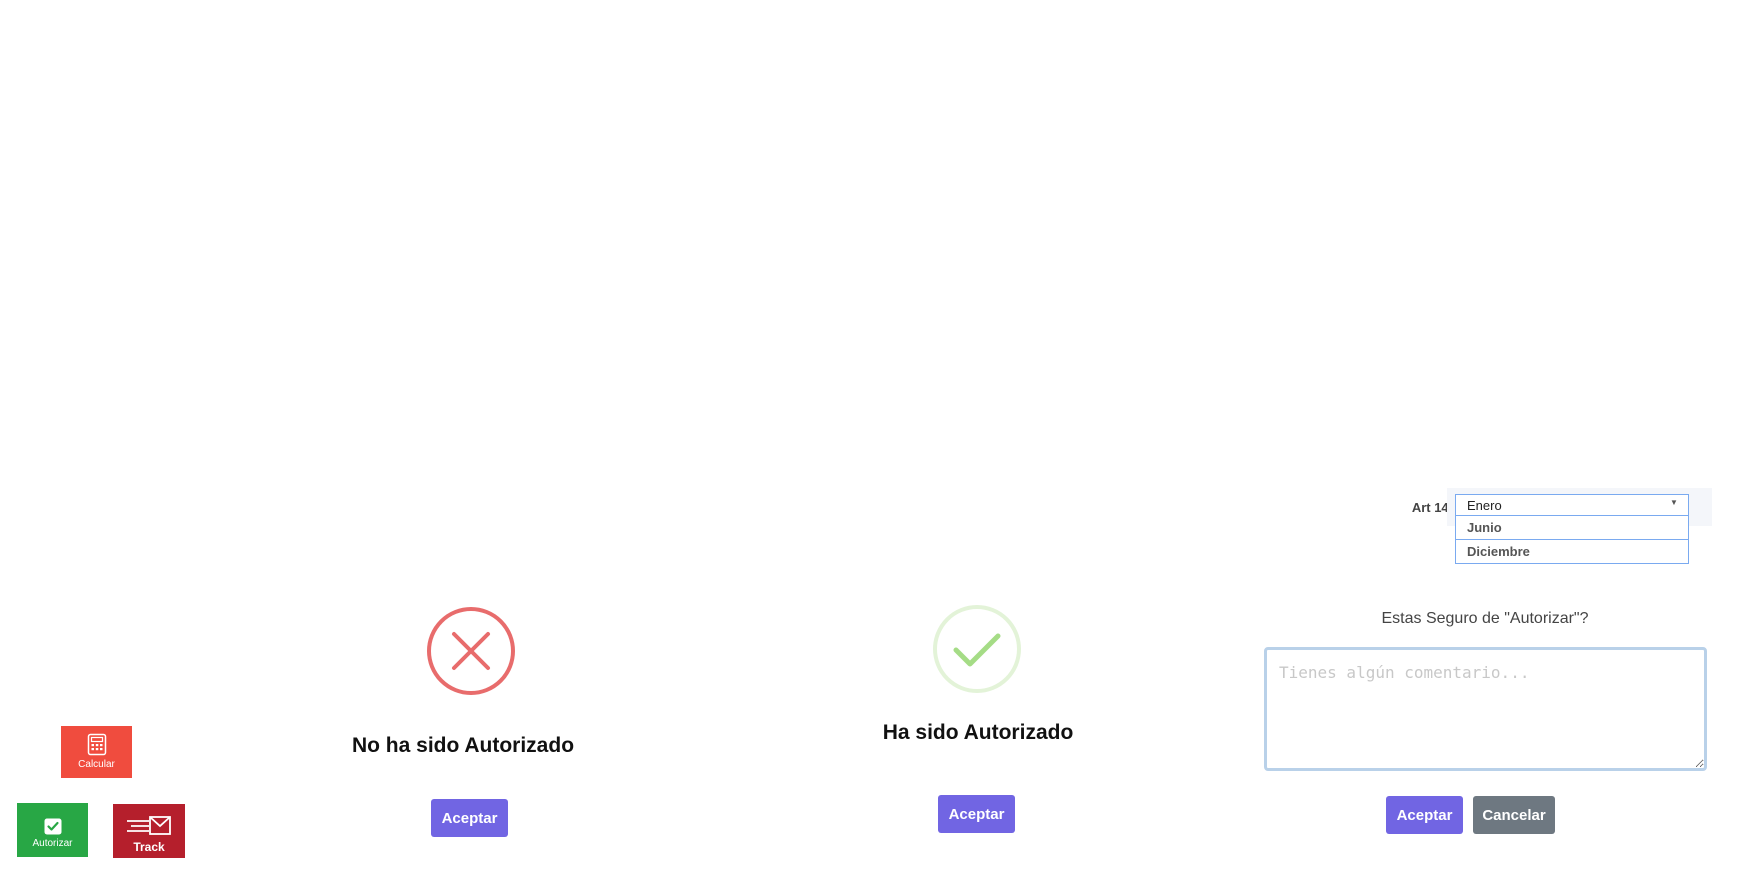  What do you see at coordinates (96, 764) in the screenshot?
I see `calcular-label: Calcular` at bounding box center [96, 764].